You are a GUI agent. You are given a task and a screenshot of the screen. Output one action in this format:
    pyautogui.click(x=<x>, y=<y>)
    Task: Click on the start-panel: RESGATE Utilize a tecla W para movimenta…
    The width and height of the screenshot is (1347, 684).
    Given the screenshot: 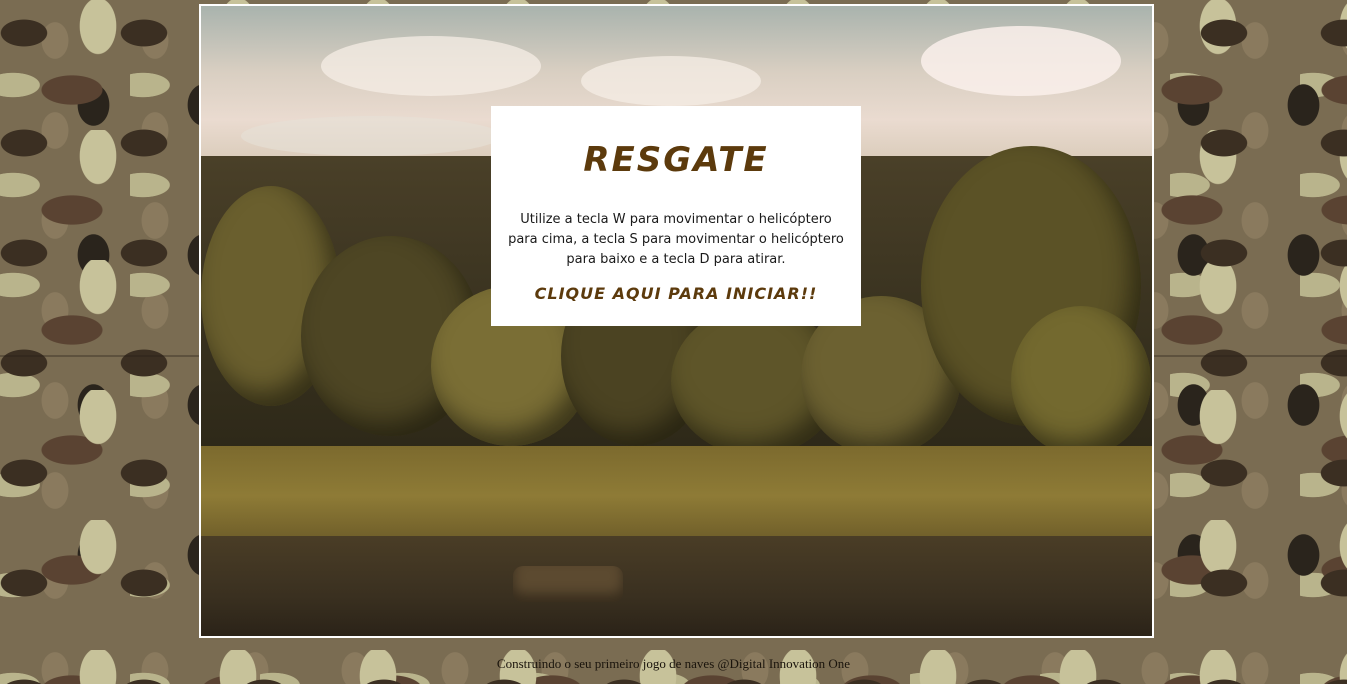 What is the action you would take?
    pyautogui.click(x=676, y=216)
    